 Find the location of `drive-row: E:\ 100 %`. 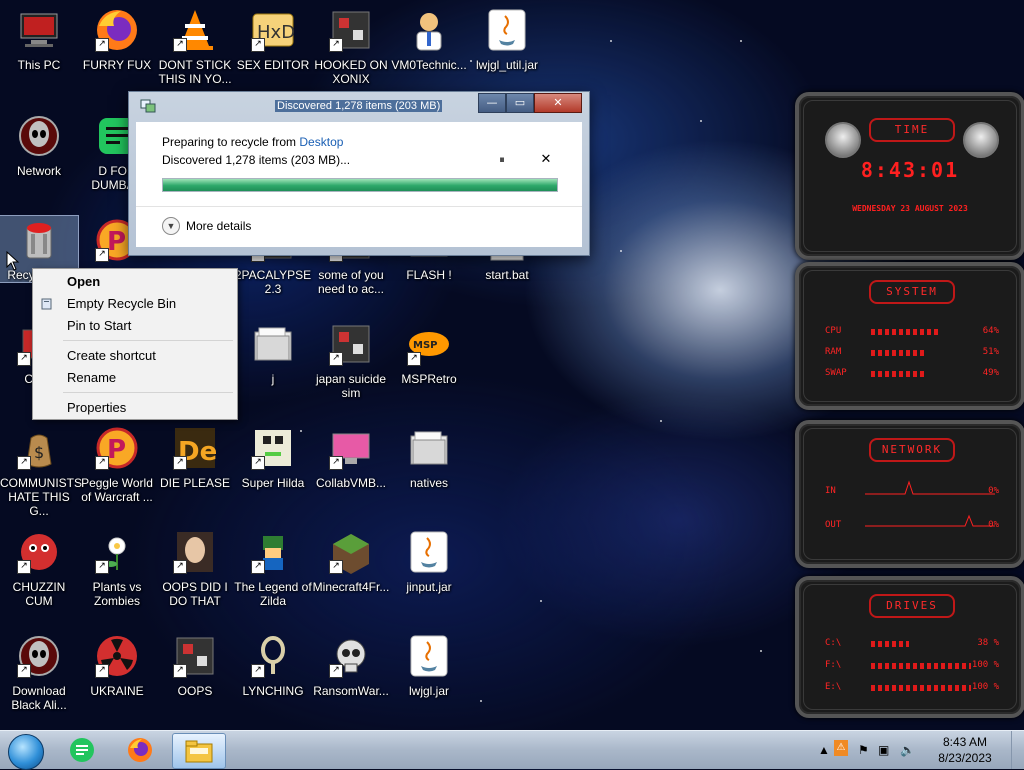

drive-row: E:\ 100 % is located at coordinates (912, 689).